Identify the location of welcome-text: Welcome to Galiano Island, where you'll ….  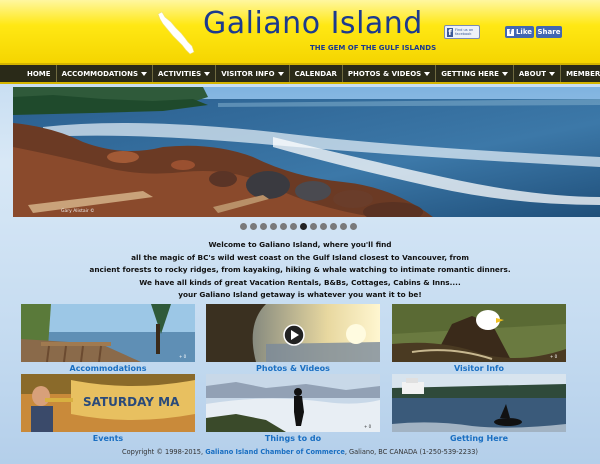
(300, 270).